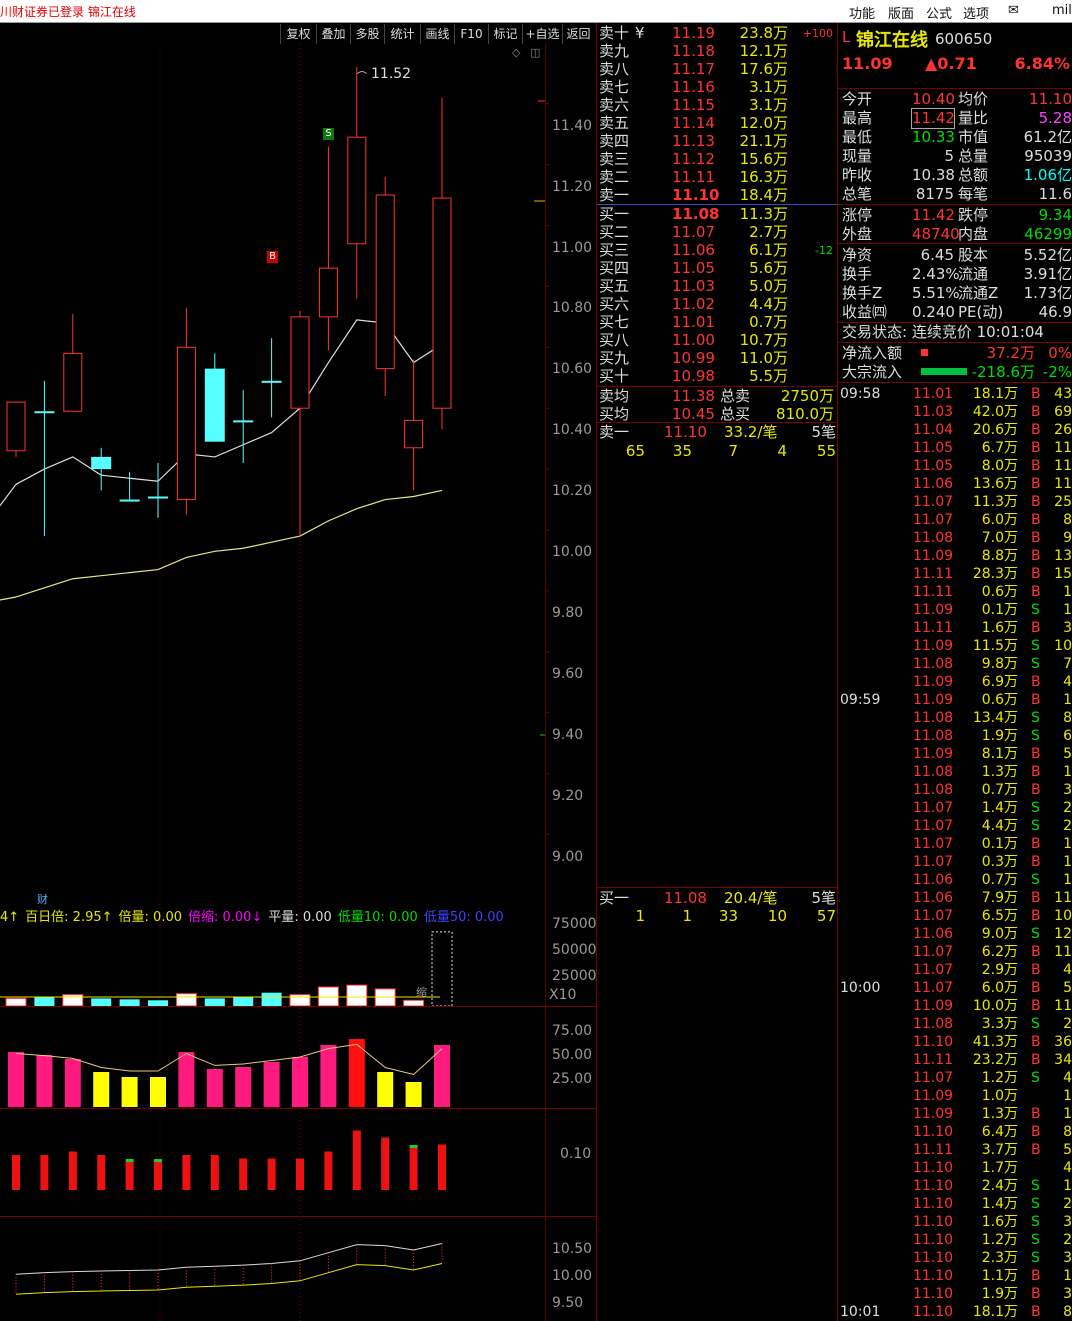  I want to click on tick-count: 15, so click(1063, 574).